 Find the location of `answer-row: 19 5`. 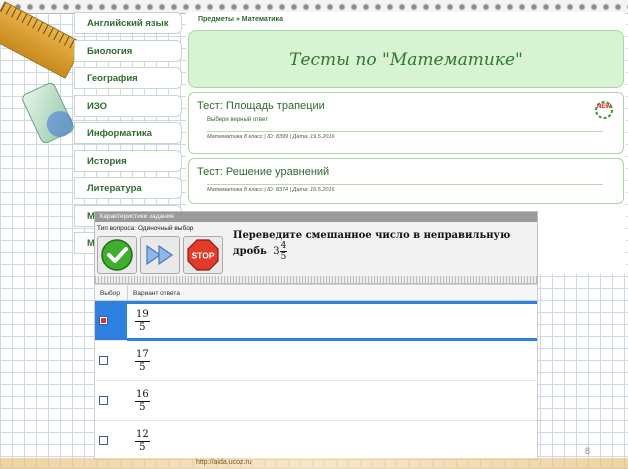

answer-row: 19 5 is located at coordinates (316, 321).